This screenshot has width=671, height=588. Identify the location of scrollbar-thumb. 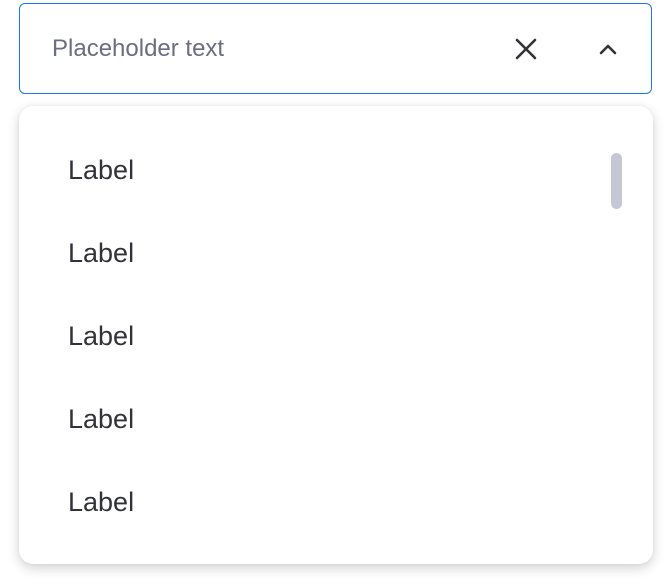
(616, 181).